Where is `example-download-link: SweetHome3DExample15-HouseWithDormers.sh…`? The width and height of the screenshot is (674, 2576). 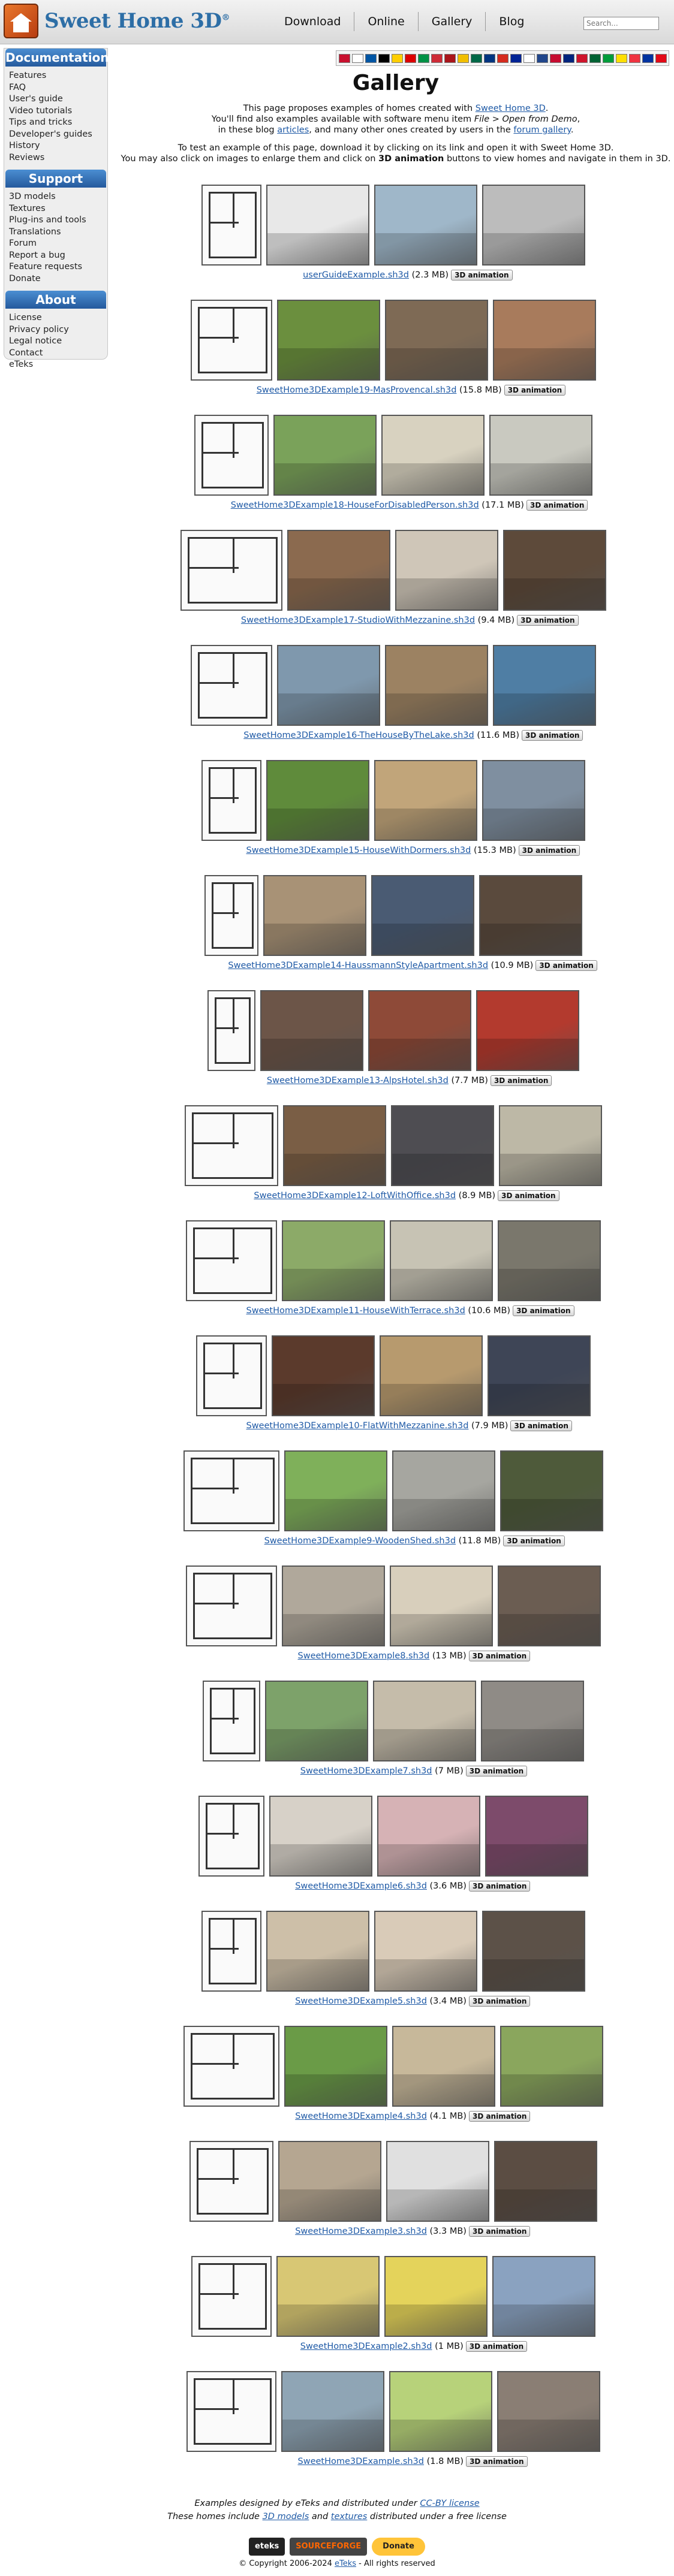
example-download-link: SweetHome3DExample15-HouseWithDormers.sh… is located at coordinates (358, 851).